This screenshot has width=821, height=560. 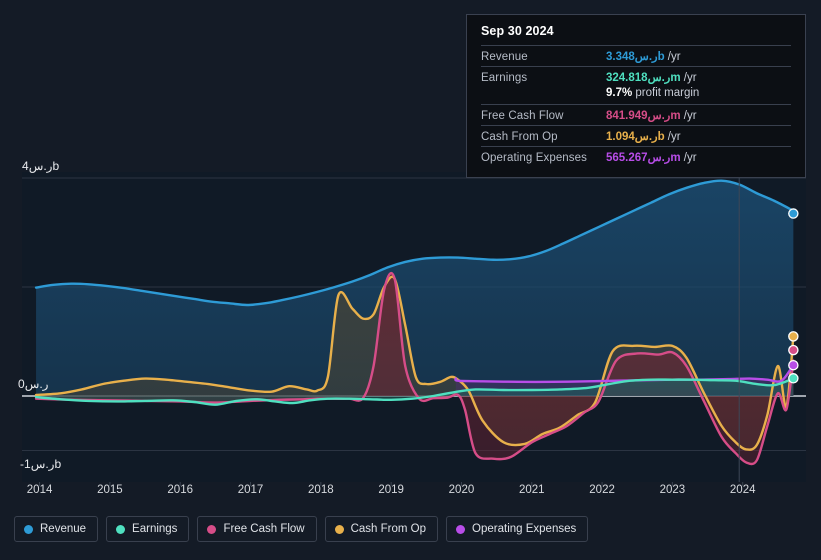 I want to click on tooltip-row: Revenue 3.348ر.سb /yr, so click(x=636, y=55).